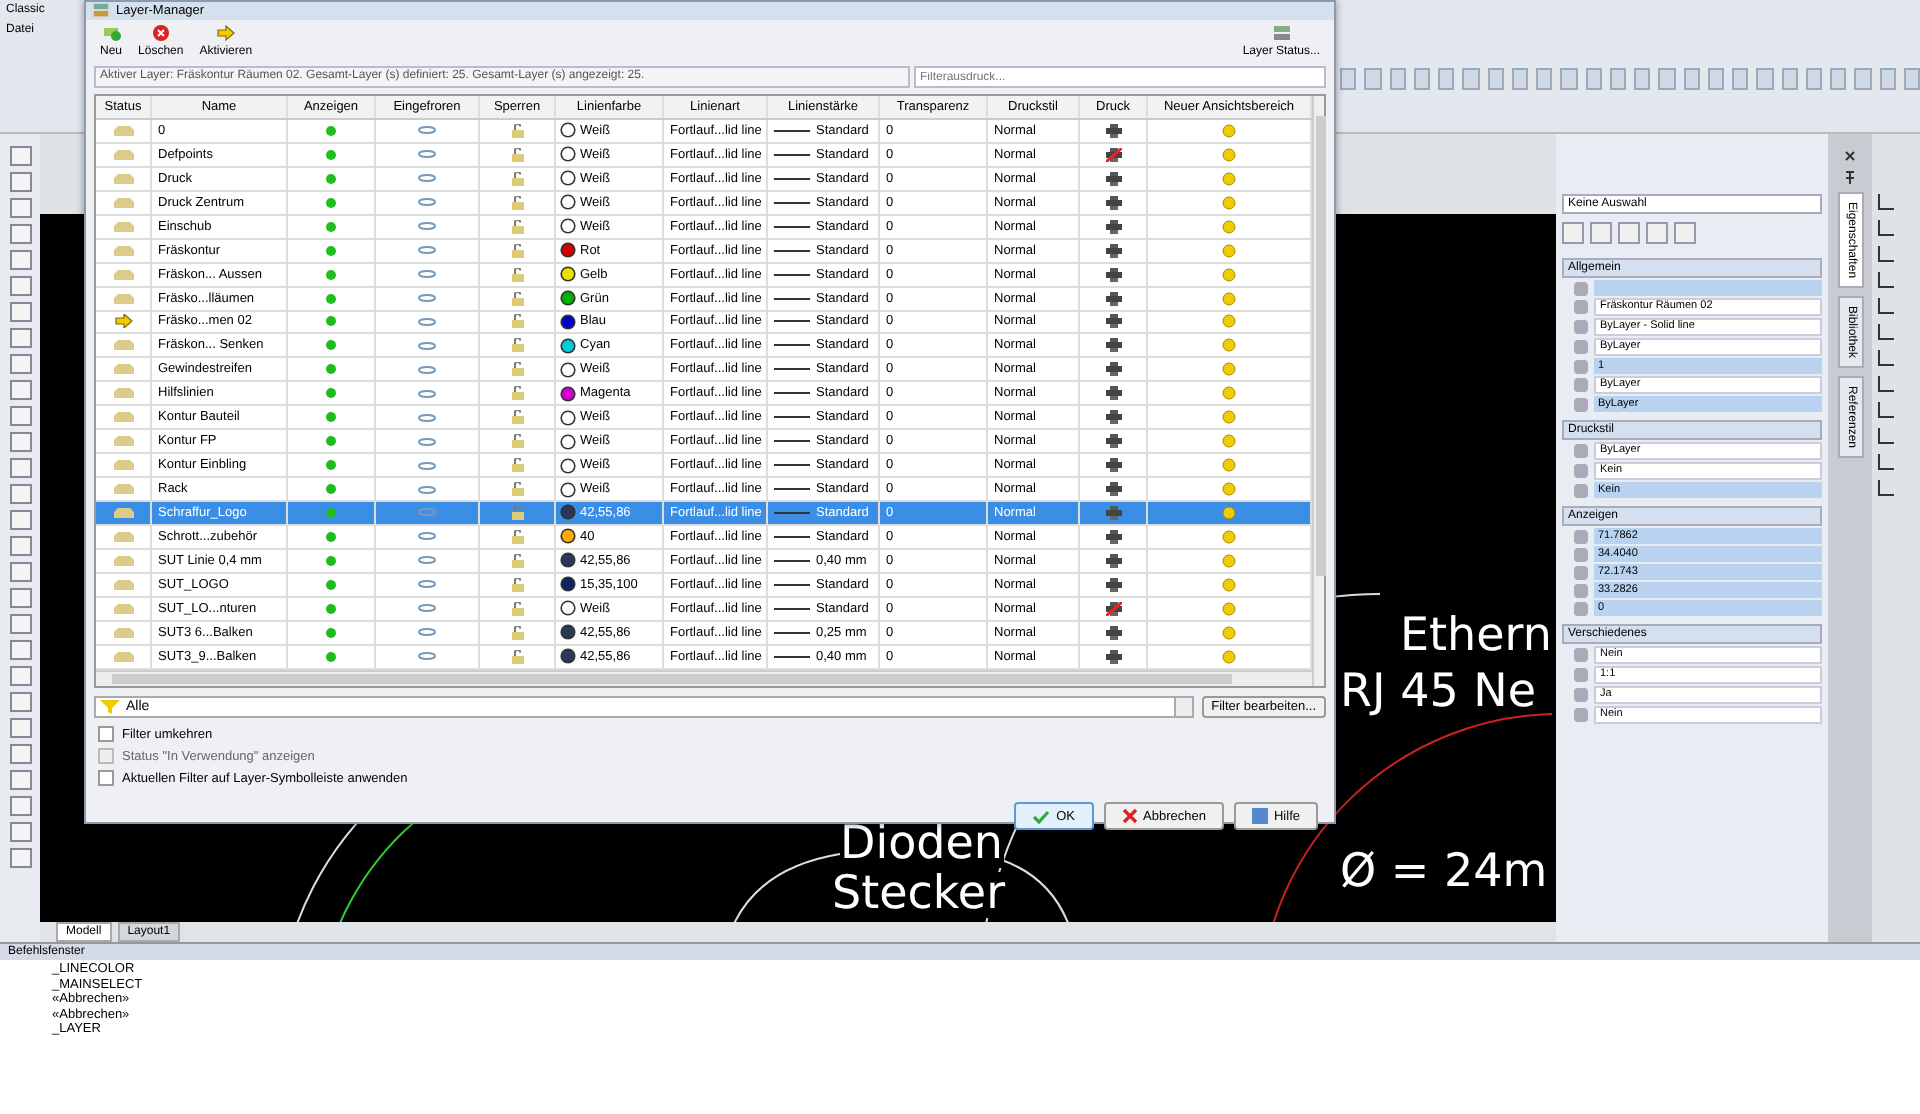  Describe the element at coordinates (1318, 391) in the screenshot. I see `vertical-scrollbar` at that location.